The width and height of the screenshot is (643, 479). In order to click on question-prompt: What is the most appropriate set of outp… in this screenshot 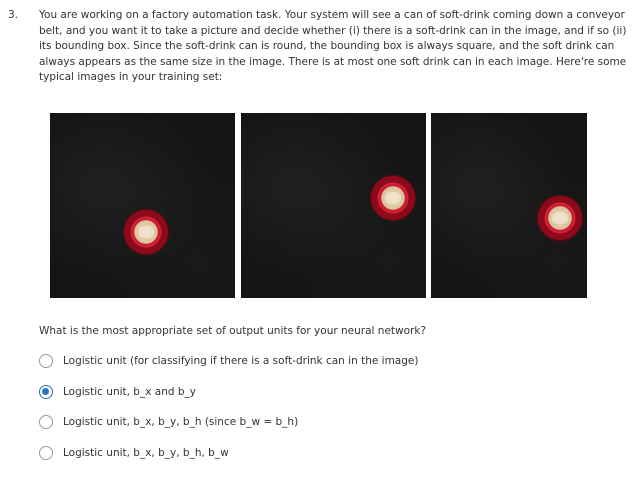, I will do `click(232, 331)`.